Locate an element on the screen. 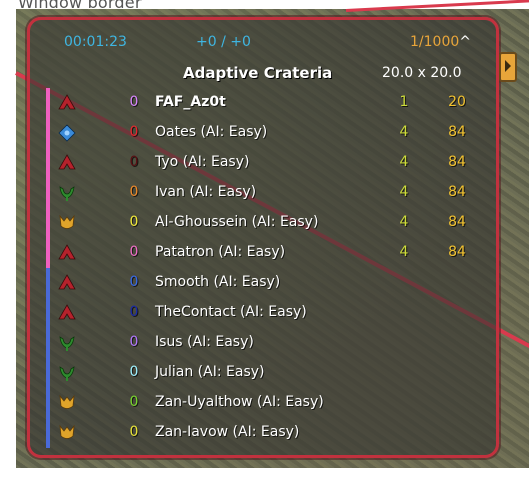  player-name: Zan-Uyalthow (AI: Easy) is located at coordinates (239, 402).